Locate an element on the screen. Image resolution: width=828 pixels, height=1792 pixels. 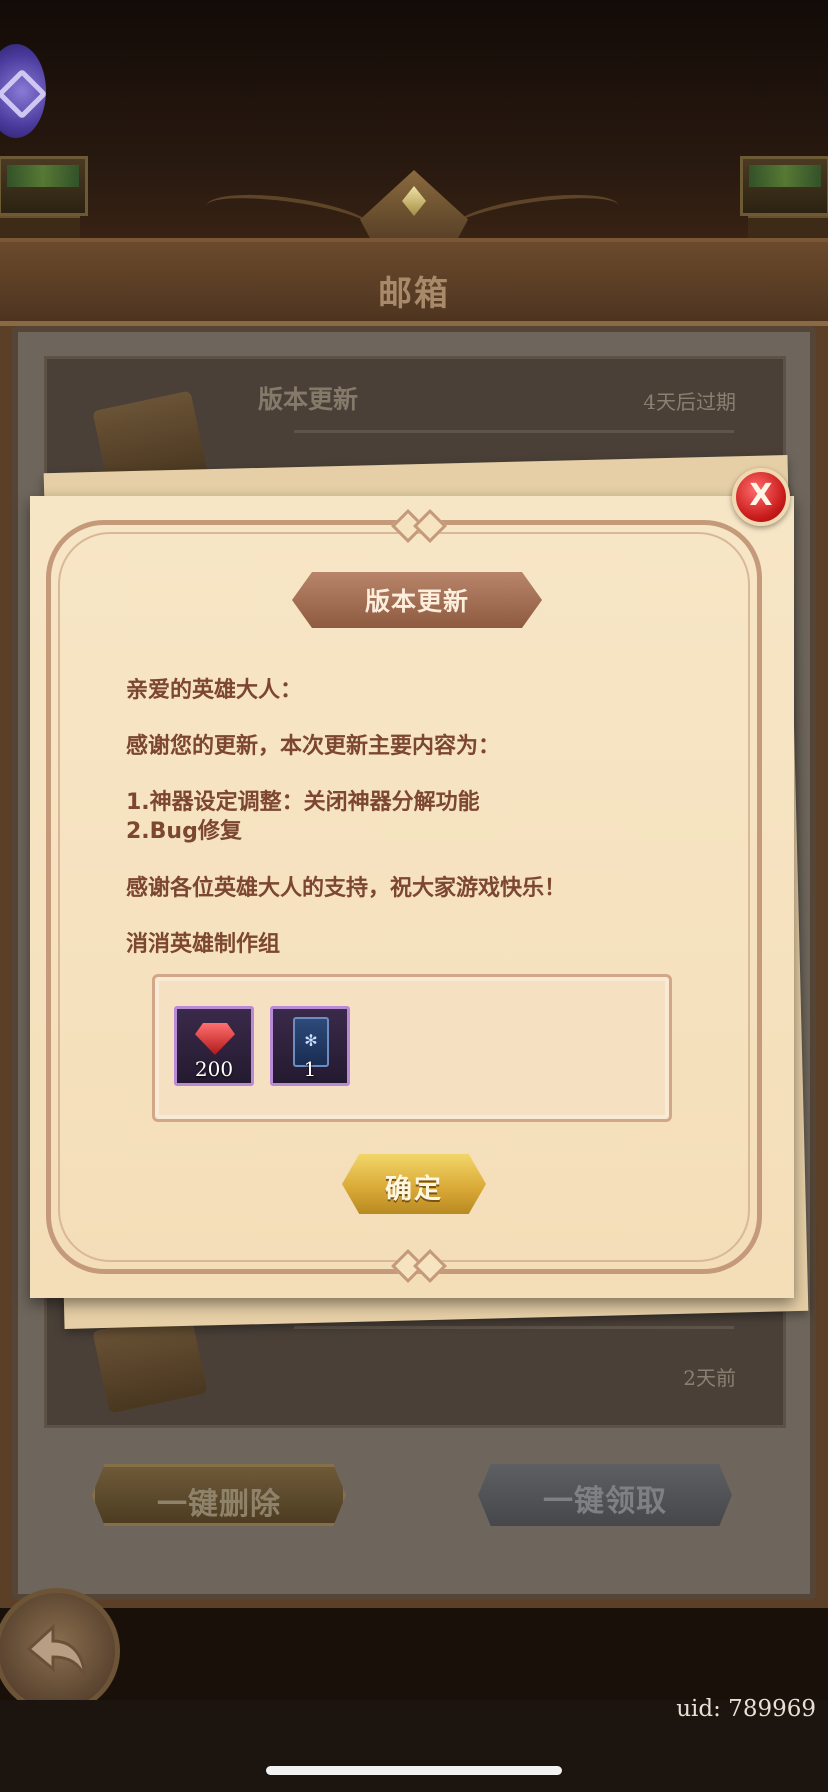
reward-item: 1 is located at coordinates (310, 1046).